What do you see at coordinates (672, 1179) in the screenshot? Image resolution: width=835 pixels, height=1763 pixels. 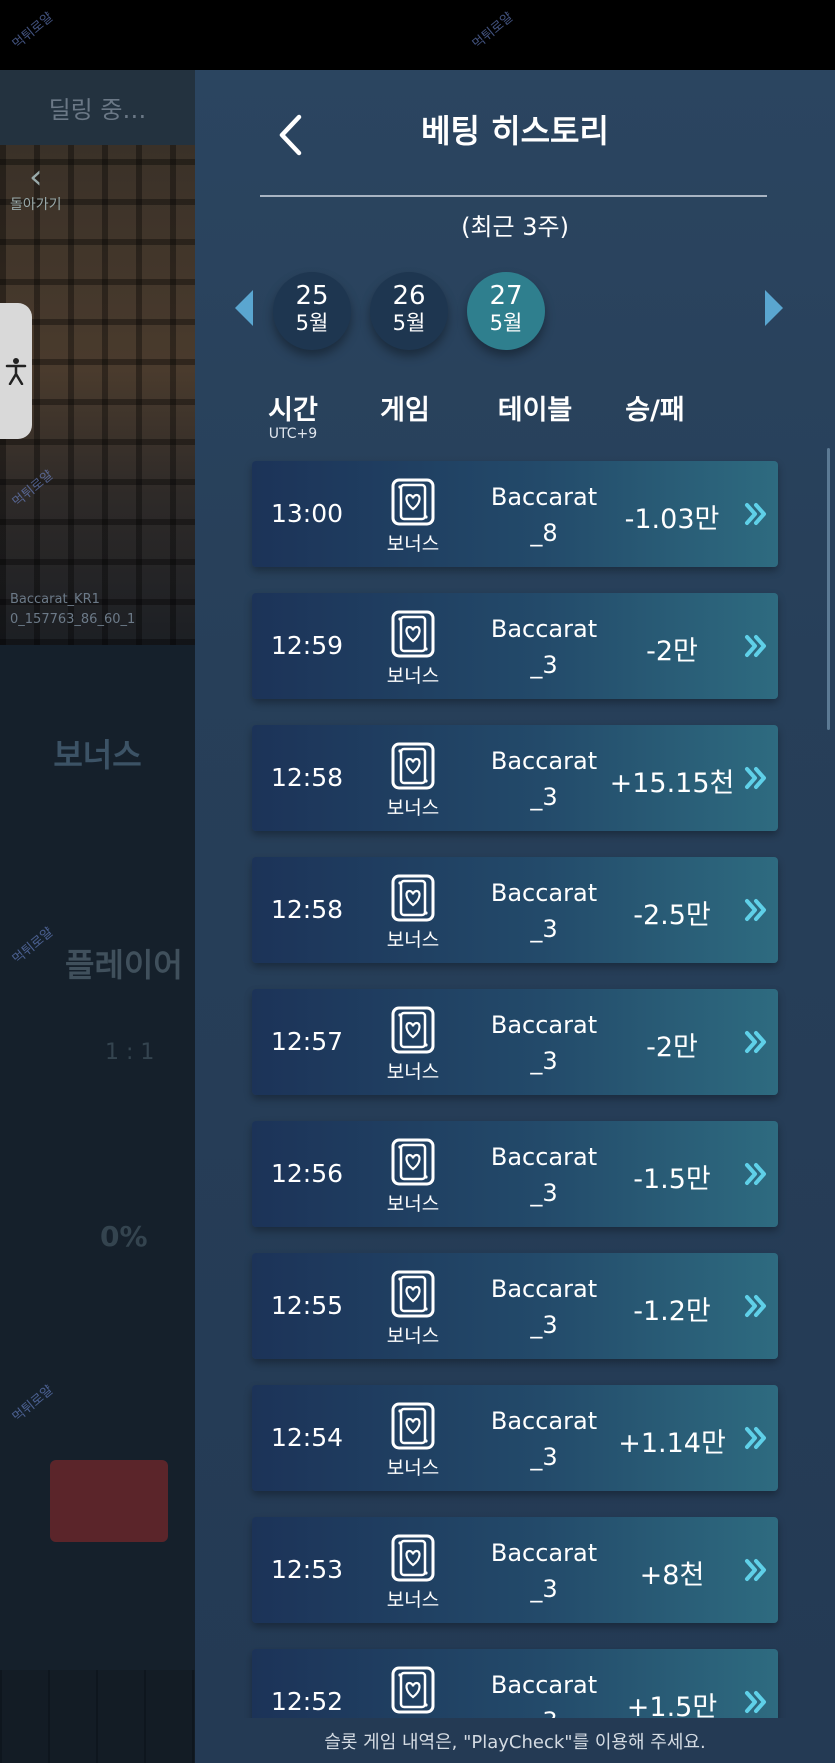 I see `row-result: -1.5만` at bounding box center [672, 1179].